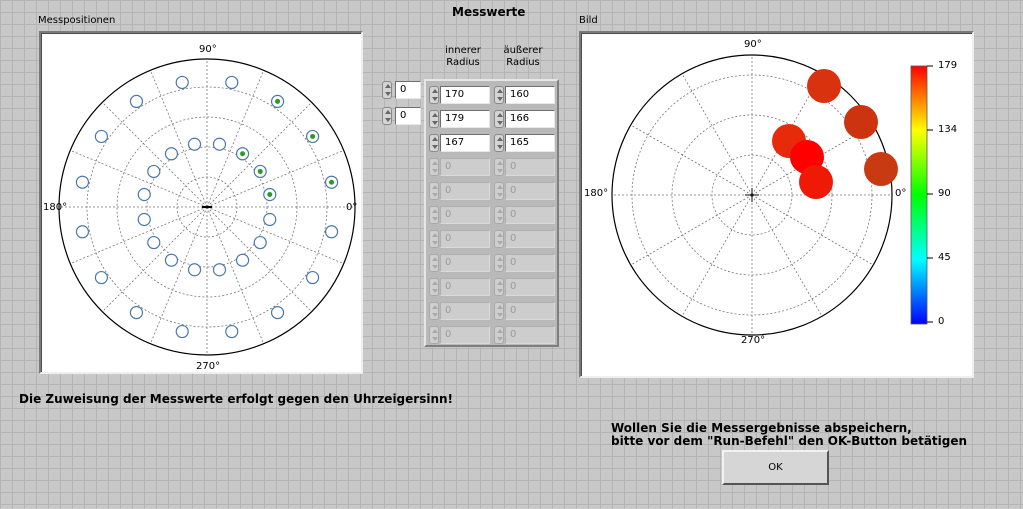 This screenshot has width=1023, height=509. Describe the element at coordinates (408, 90) in the screenshot. I see `index-1-field: 0` at that location.